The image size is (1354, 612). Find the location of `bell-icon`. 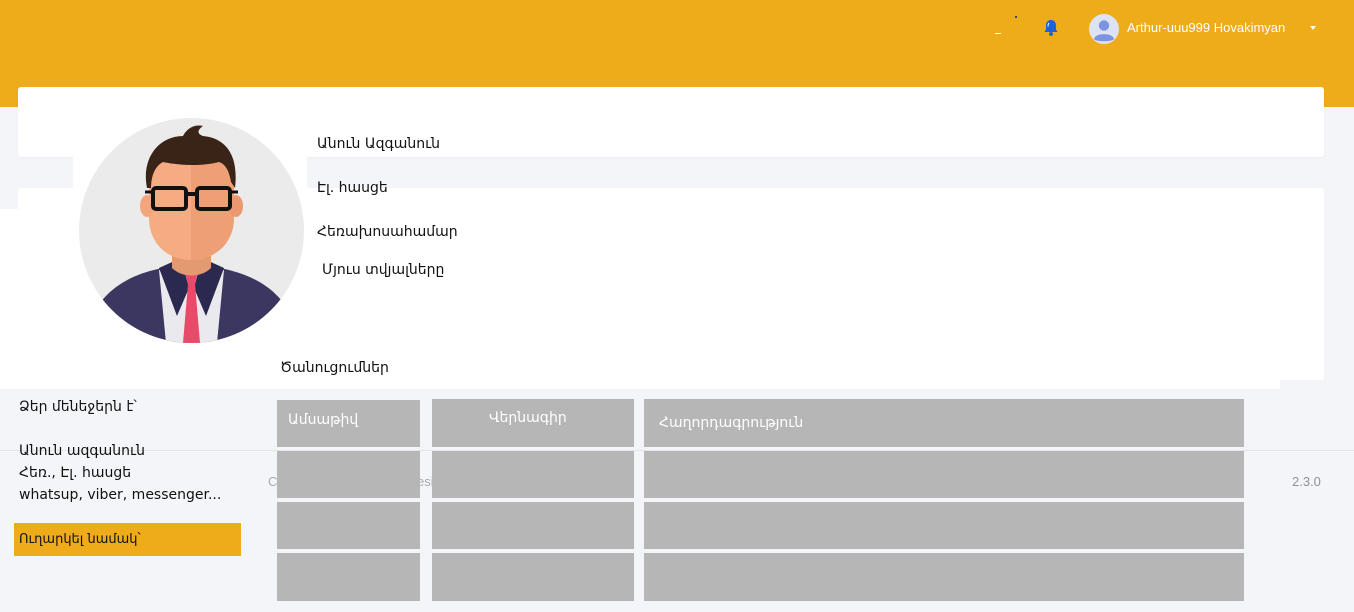

bell-icon is located at coordinates (1051, 28).